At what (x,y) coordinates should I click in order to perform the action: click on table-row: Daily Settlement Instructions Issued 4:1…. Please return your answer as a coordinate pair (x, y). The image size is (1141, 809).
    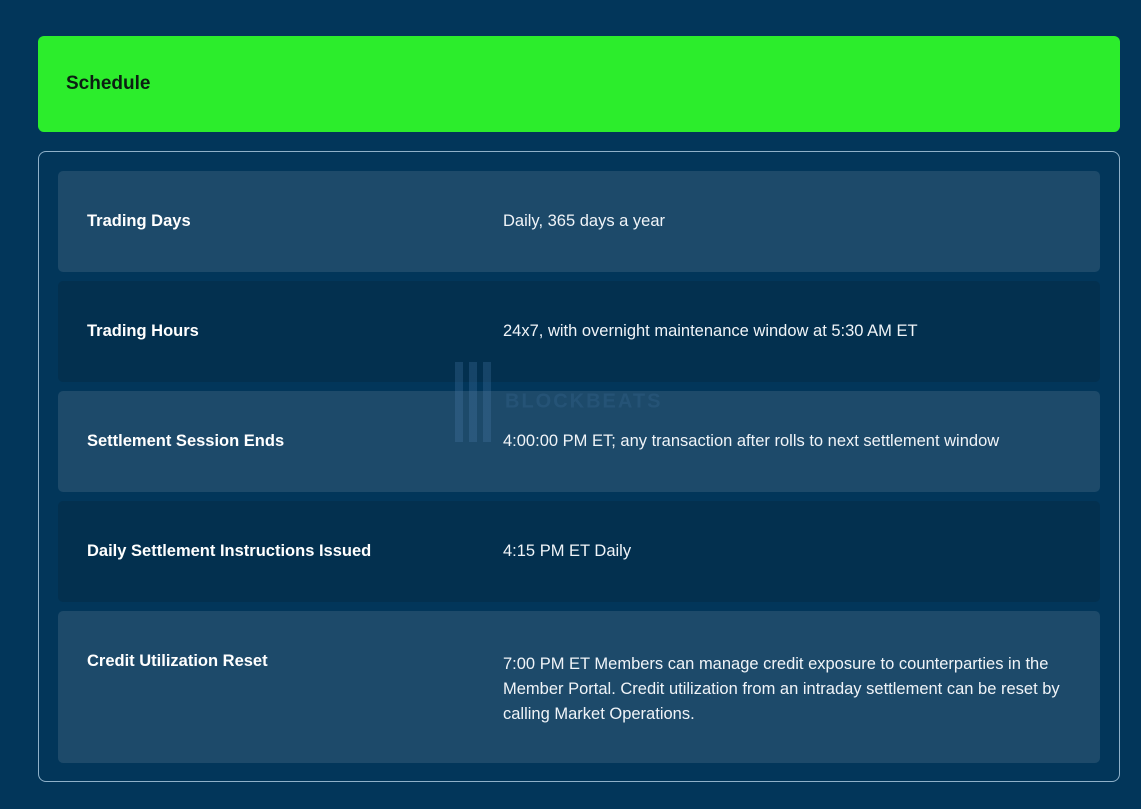
    Looking at the image, I should click on (579, 551).